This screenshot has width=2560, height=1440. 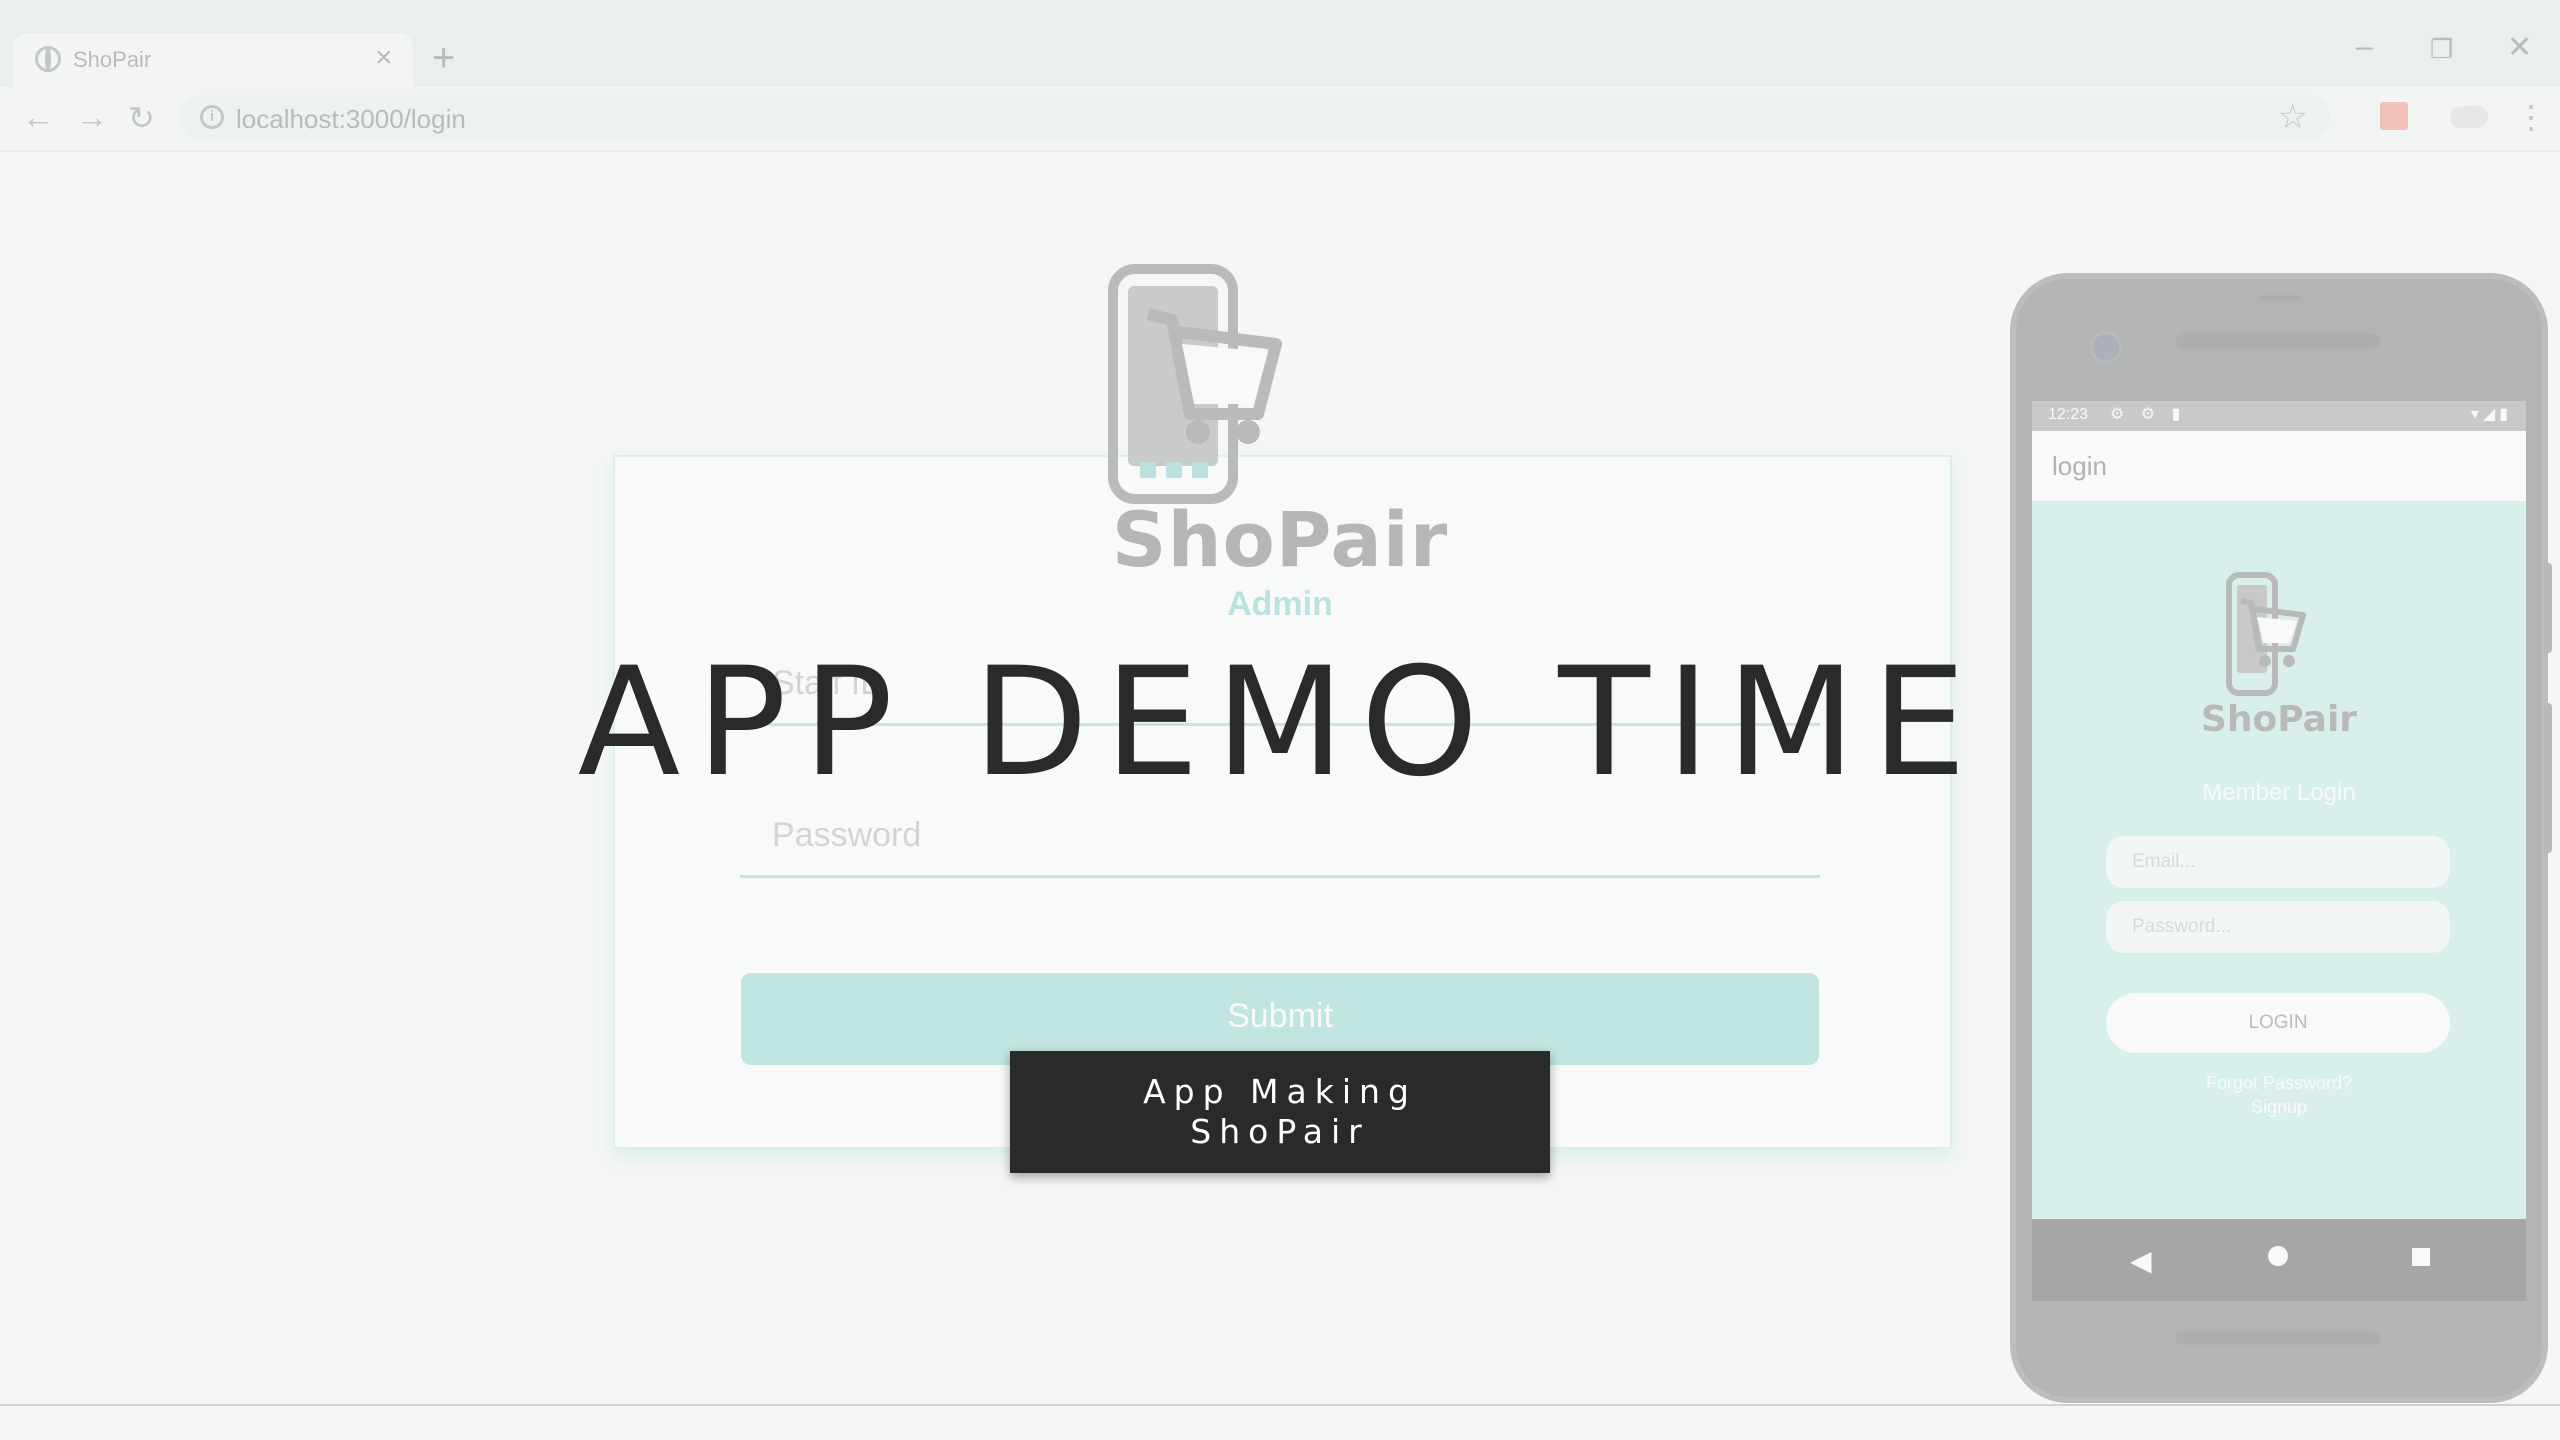 I want to click on subtitle-line-1: App Making, so click(x=1280, y=1091).